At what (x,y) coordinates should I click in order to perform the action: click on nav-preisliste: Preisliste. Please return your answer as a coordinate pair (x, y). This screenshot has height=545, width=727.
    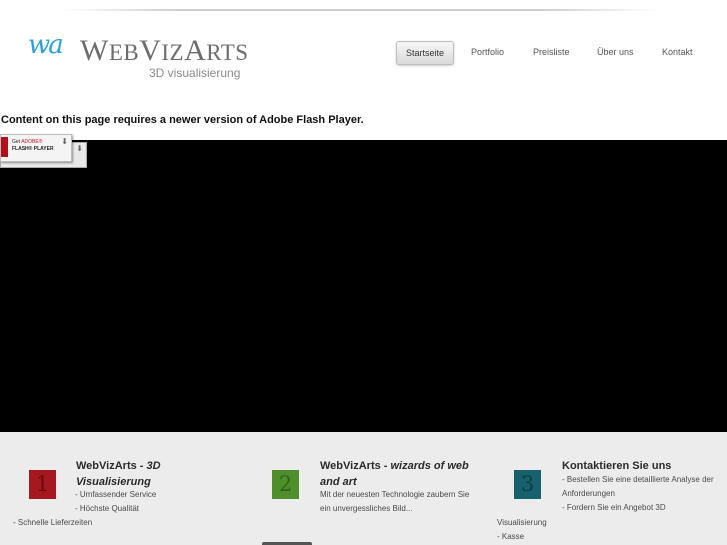
    Looking at the image, I should click on (551, 52).